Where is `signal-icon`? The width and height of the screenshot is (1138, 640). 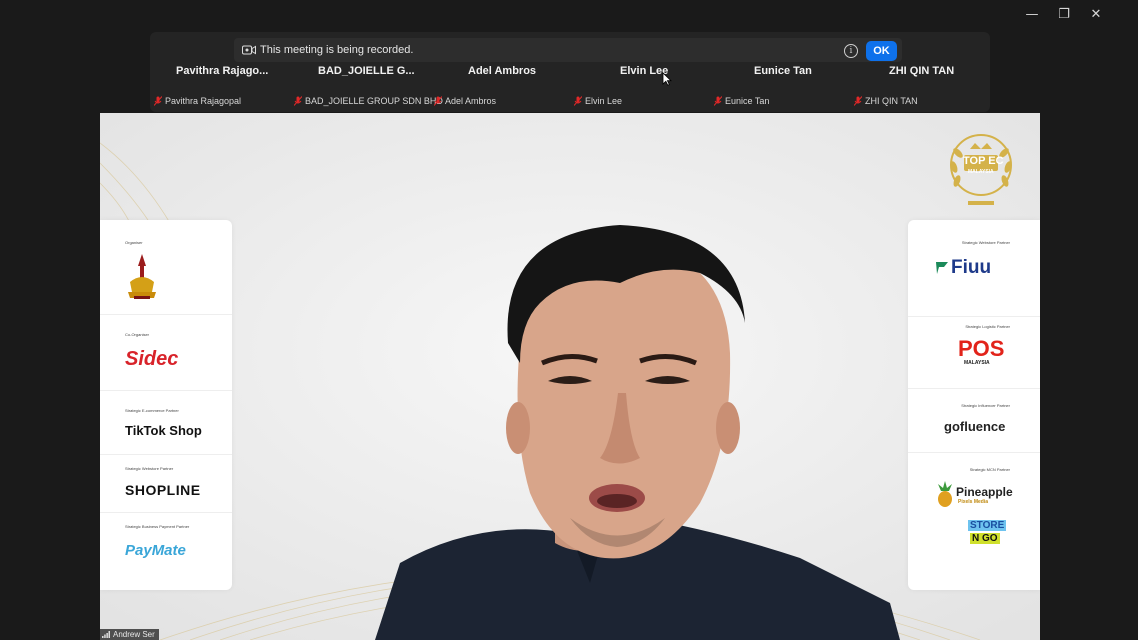 signal-icon is located at coordinates (106, 634).